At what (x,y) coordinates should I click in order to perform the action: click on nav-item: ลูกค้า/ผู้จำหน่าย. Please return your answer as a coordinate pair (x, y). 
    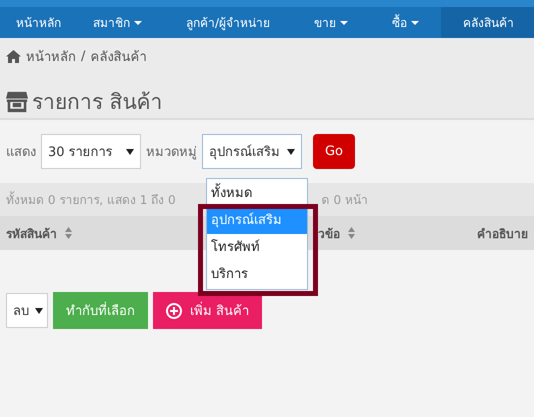
    Looking at the image, I should click on (228, 22).